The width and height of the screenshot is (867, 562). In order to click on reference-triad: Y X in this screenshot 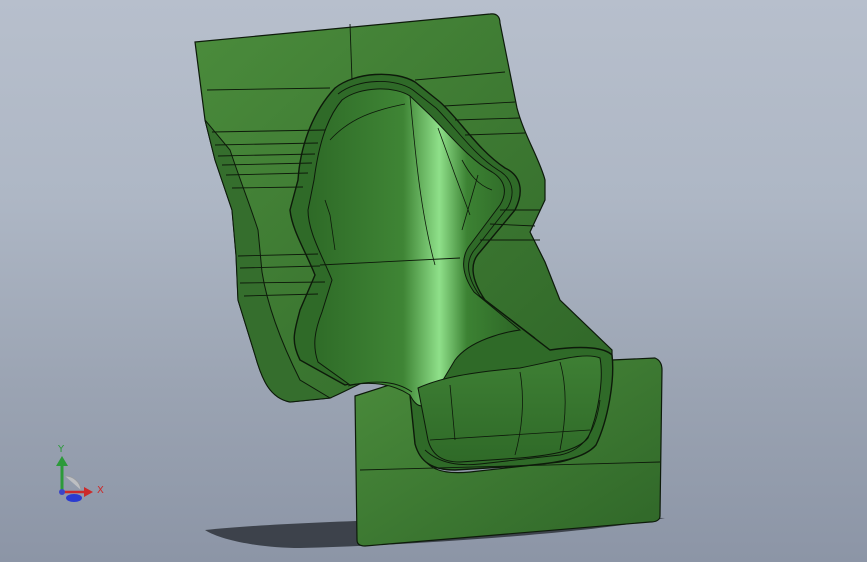, I will do `click(80, 476)`.